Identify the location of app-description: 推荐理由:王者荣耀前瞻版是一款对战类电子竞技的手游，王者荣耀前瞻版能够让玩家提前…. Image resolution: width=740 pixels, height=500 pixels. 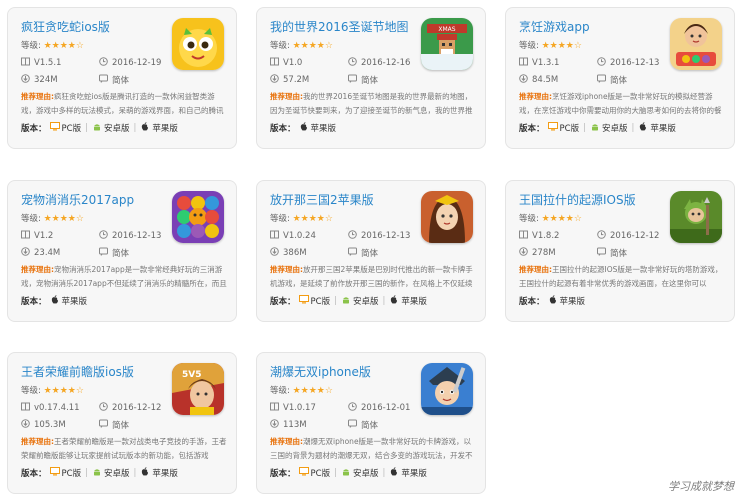
(125, 449).